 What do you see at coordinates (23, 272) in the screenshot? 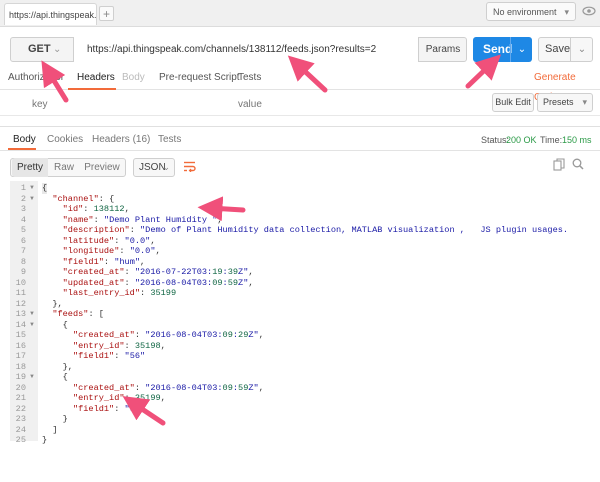
I see `line-number: 9` at bounding box center [23, 272].